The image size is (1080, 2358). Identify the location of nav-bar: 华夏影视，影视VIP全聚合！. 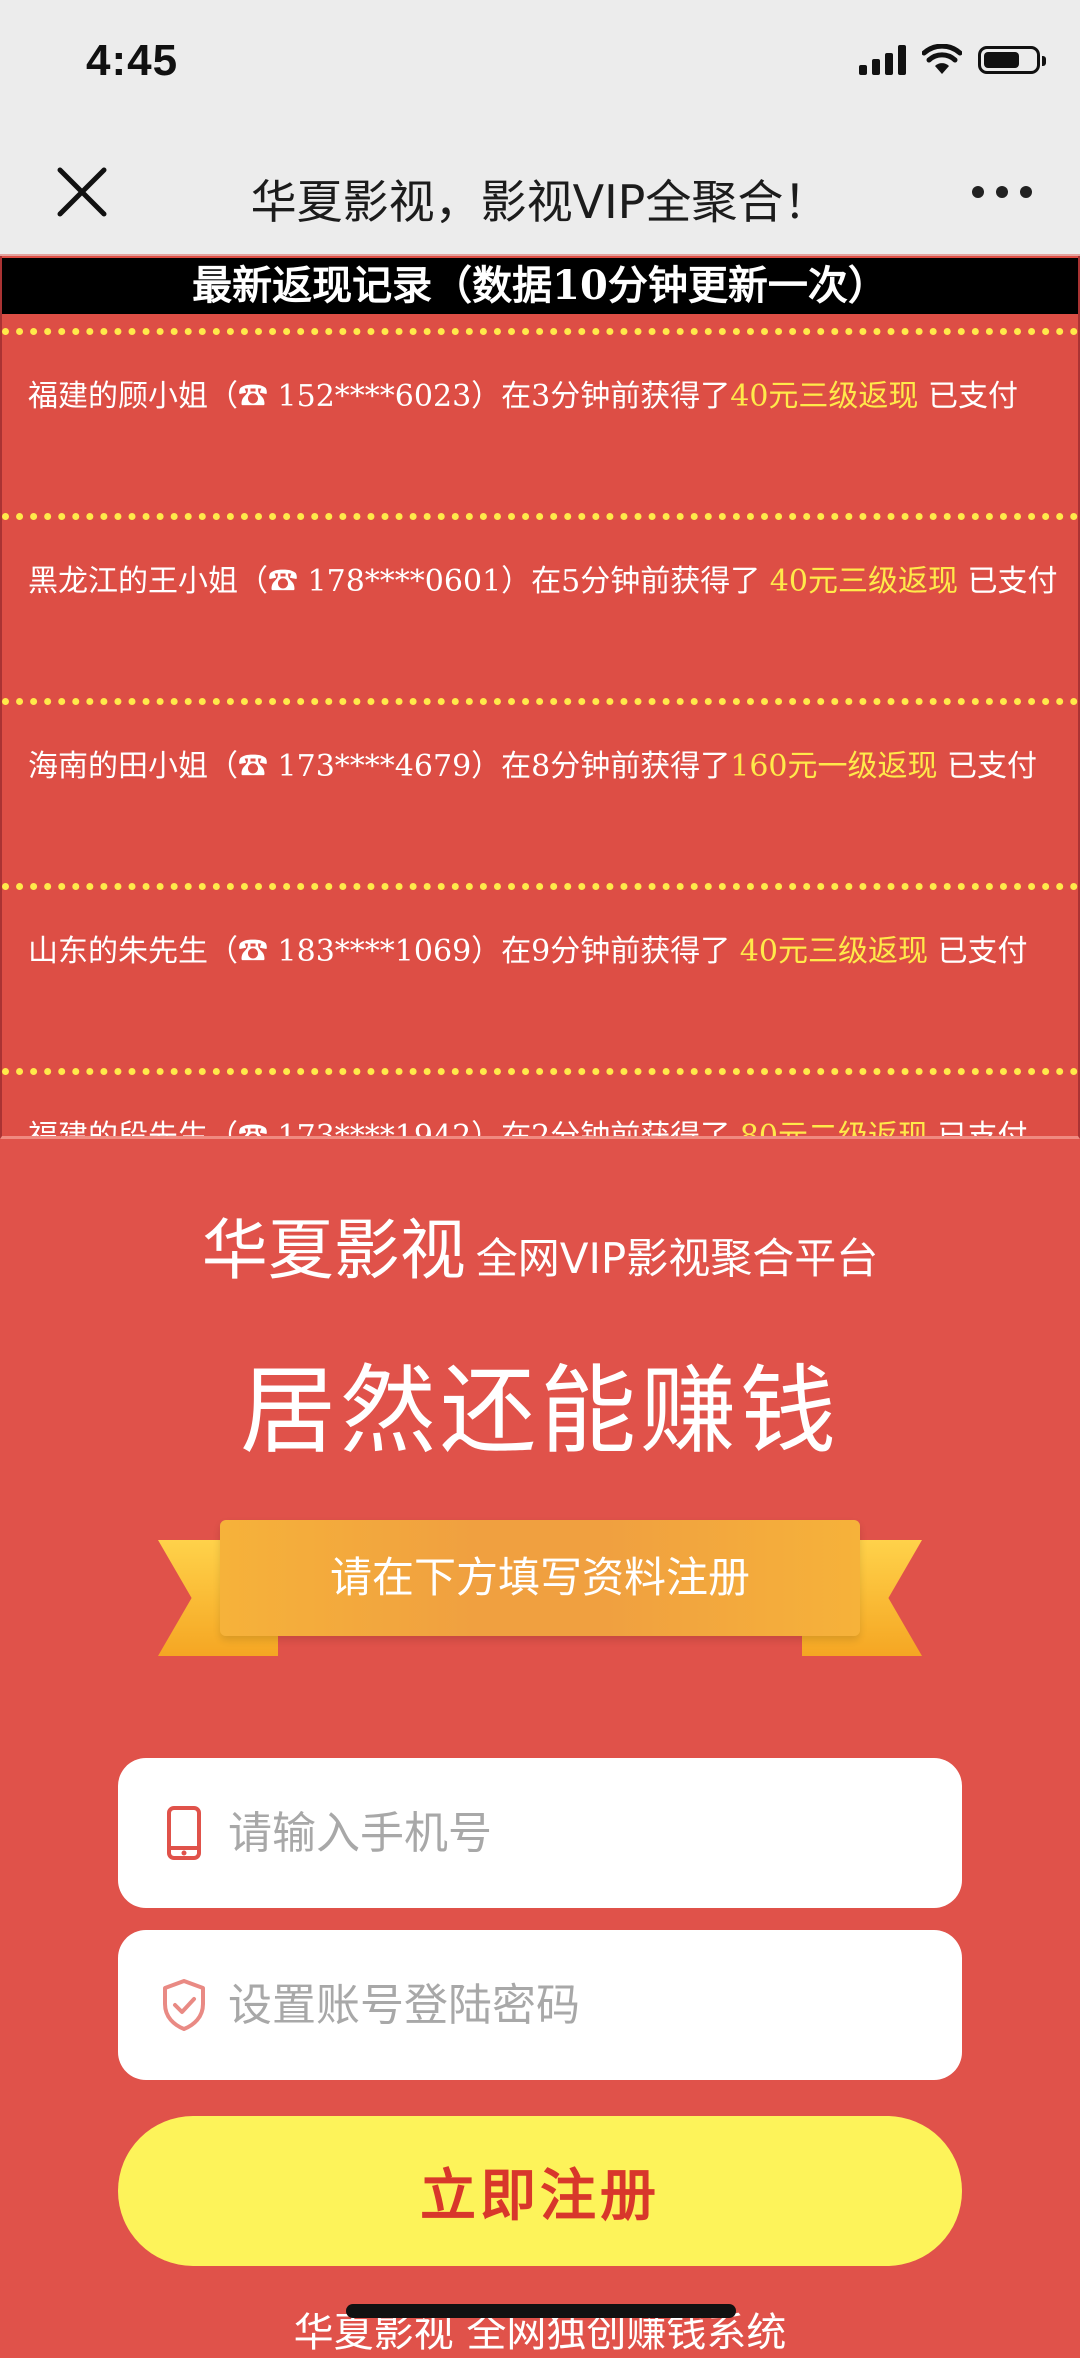
(540, 193).